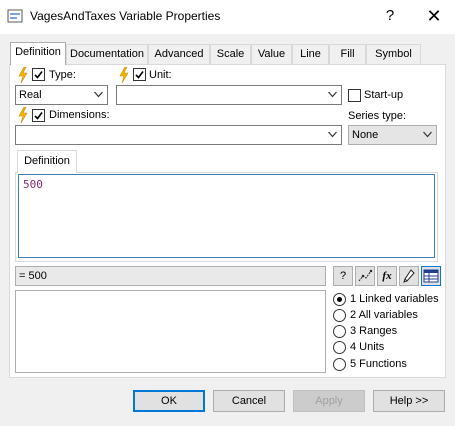  Describe the element at coordinates (38, 74) in the screenshot. I see `type-checkbox` at that location.